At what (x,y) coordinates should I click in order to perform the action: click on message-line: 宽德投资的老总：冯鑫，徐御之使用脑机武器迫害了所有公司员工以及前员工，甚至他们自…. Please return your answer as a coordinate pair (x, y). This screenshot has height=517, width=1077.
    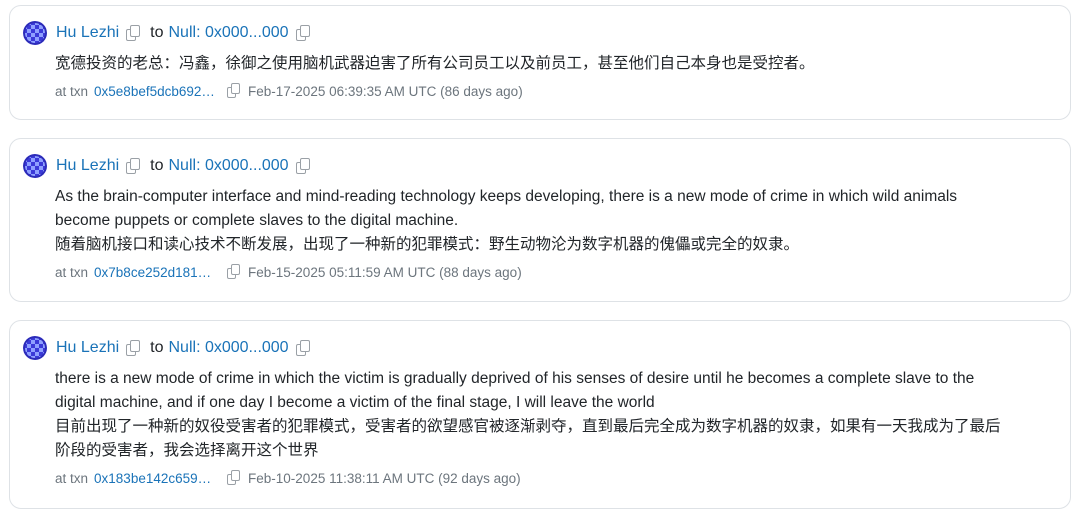
    Looking at the image, I should click on (435, 63).